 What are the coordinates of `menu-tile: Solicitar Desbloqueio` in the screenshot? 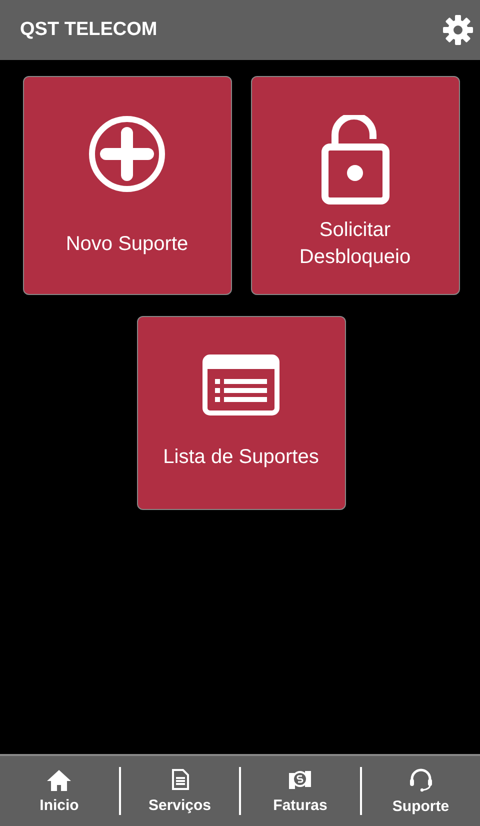 It's located at (355, 185).